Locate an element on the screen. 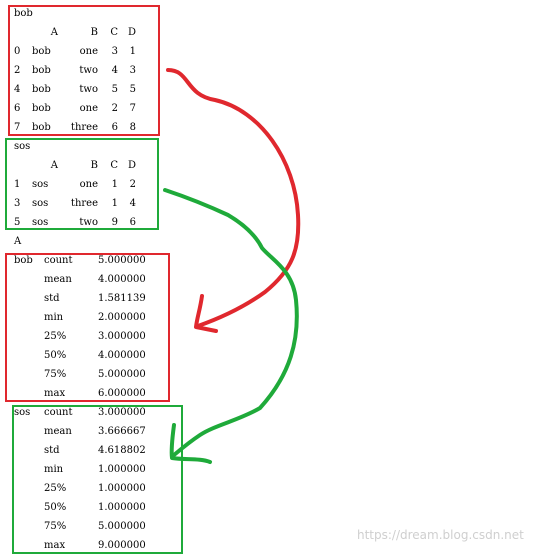  red-arrowhead is located at coordinates (206, 313).